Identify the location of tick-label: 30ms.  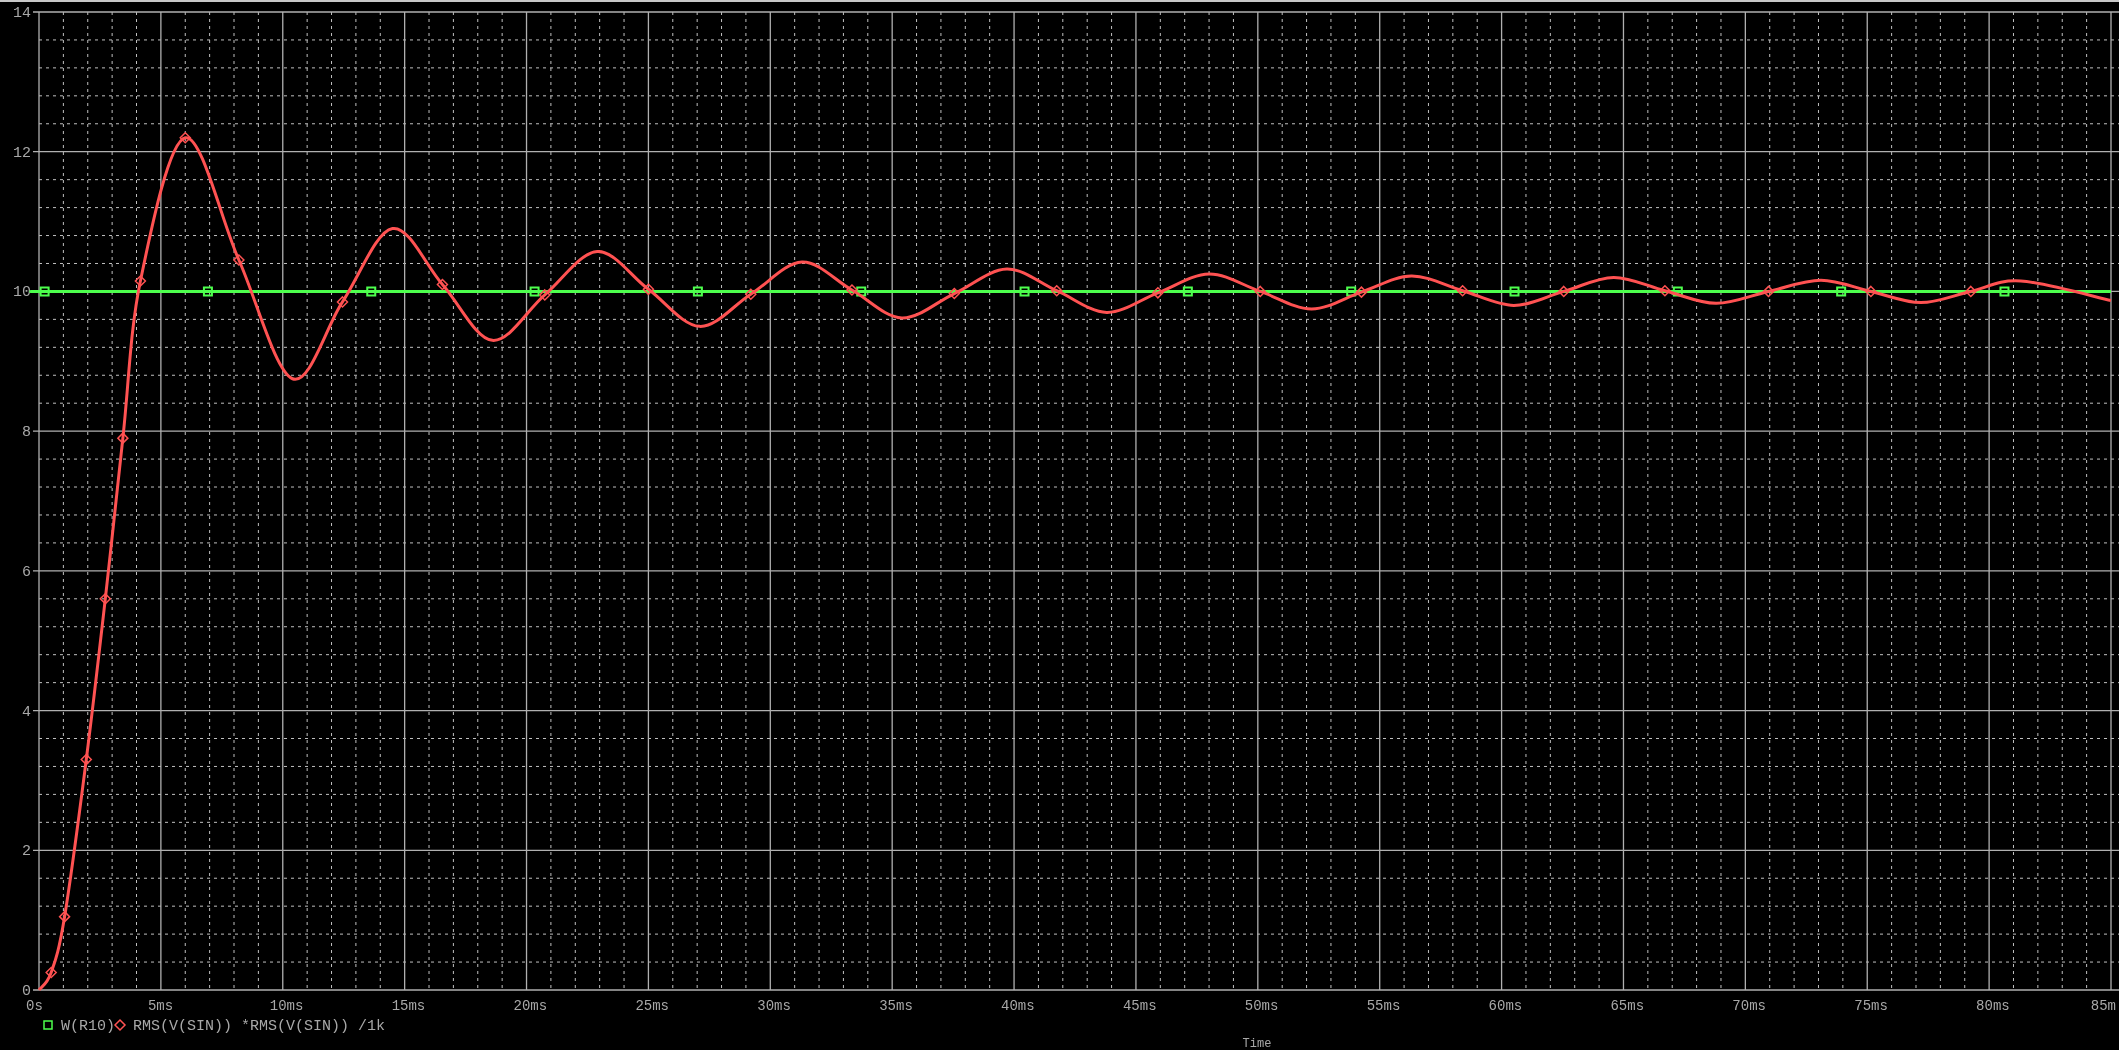
(774, 1006).